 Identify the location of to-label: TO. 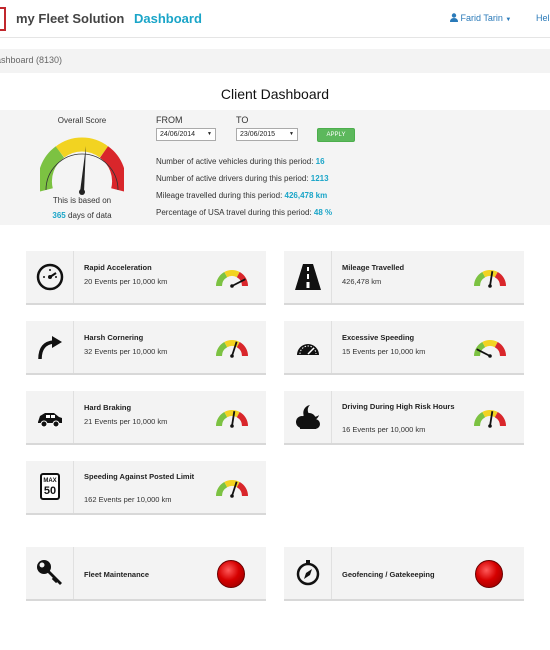
(242, 120).